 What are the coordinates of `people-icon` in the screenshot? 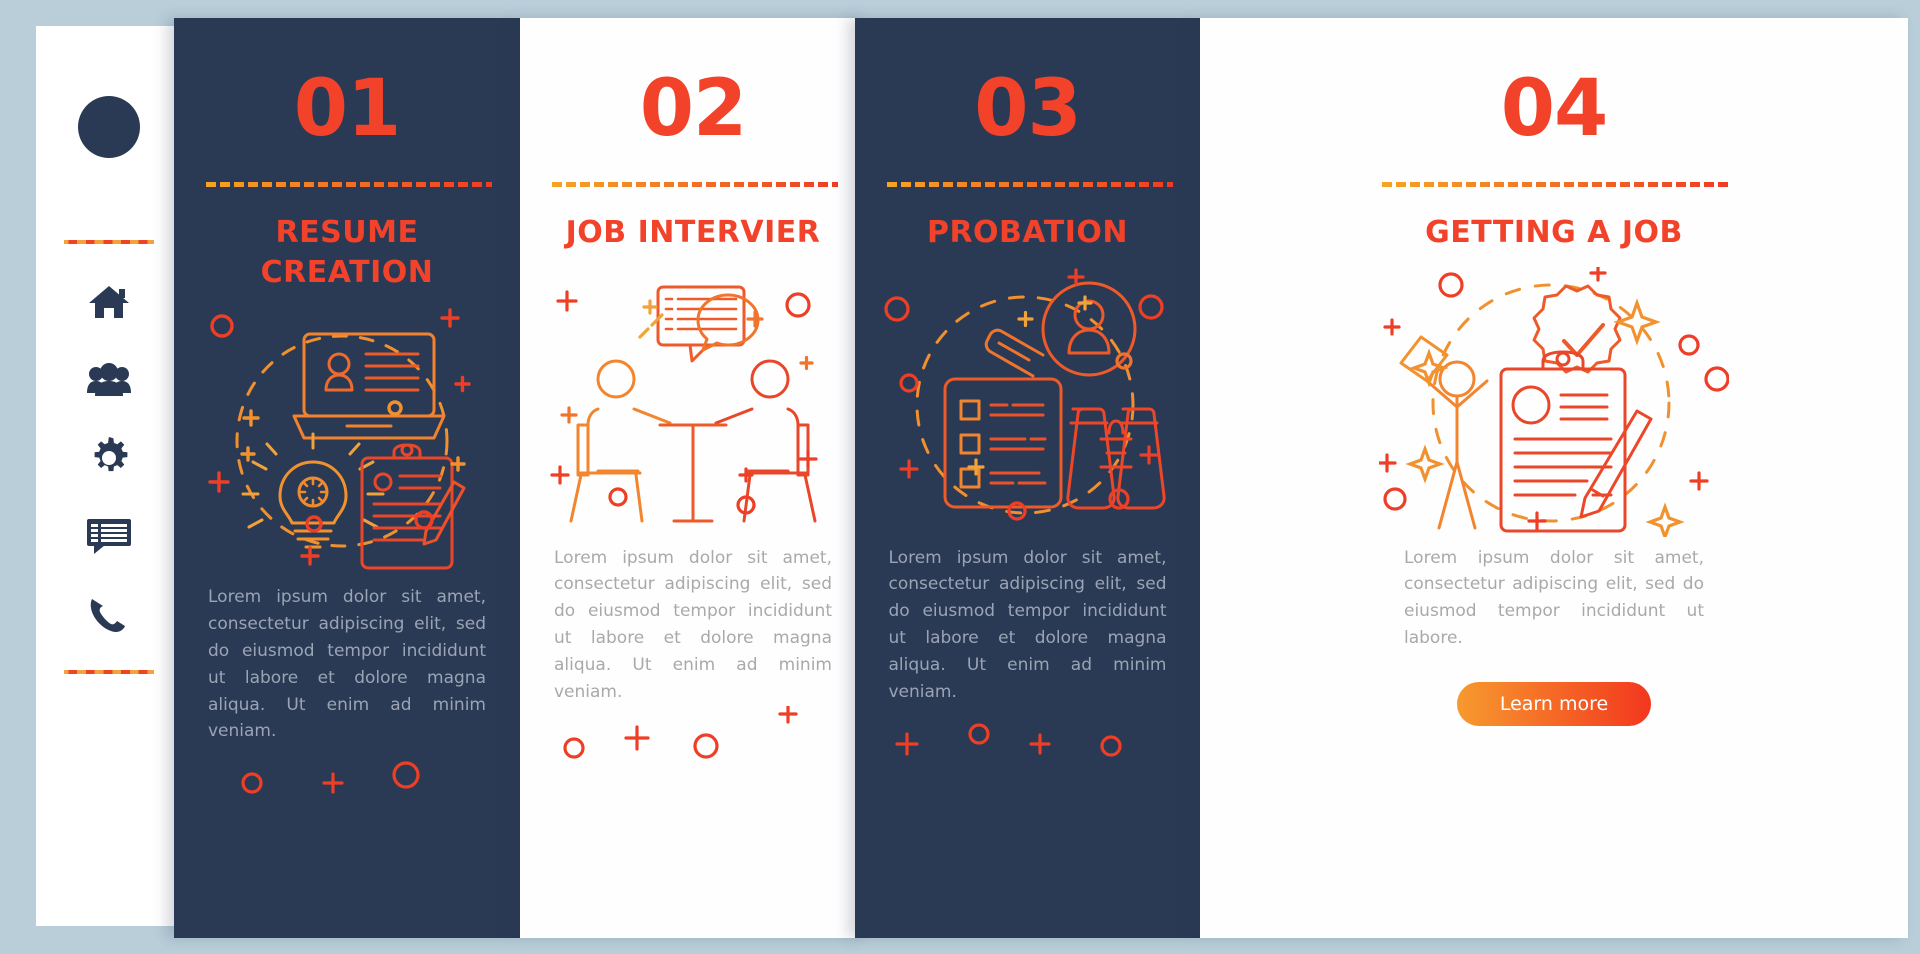 It's located at (109, 380).